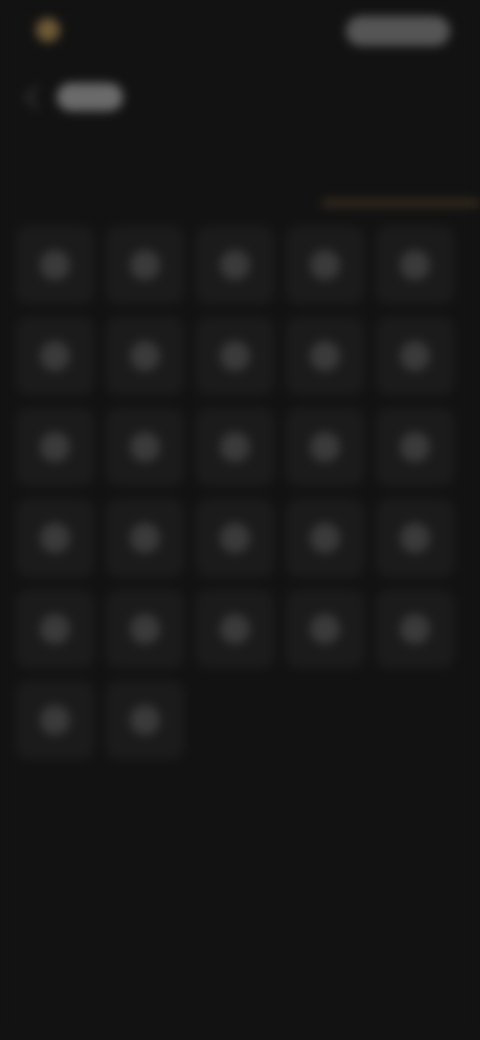 Image resolution: width=480 pixels, height=1040 pixels. I want to click on section-title-pill, so click(90, 97).